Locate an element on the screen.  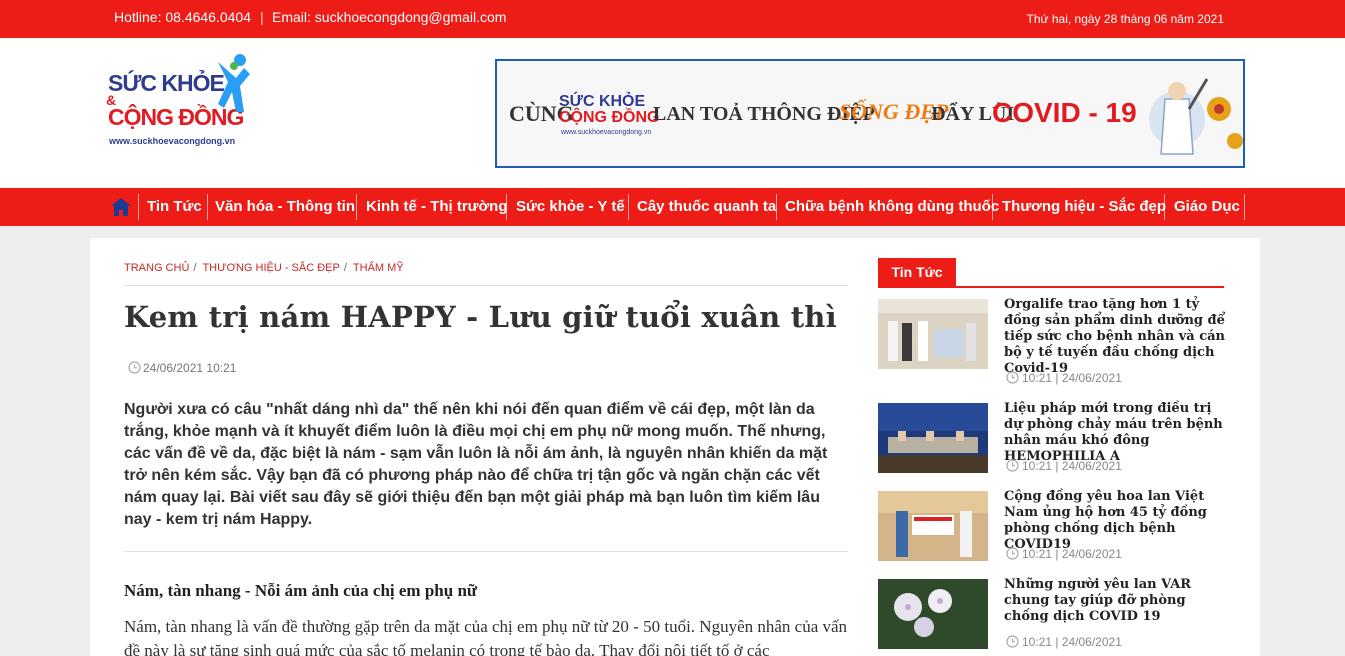
hotline: Hotline: 08.4646.0404 is located at coordinates (182, 17).